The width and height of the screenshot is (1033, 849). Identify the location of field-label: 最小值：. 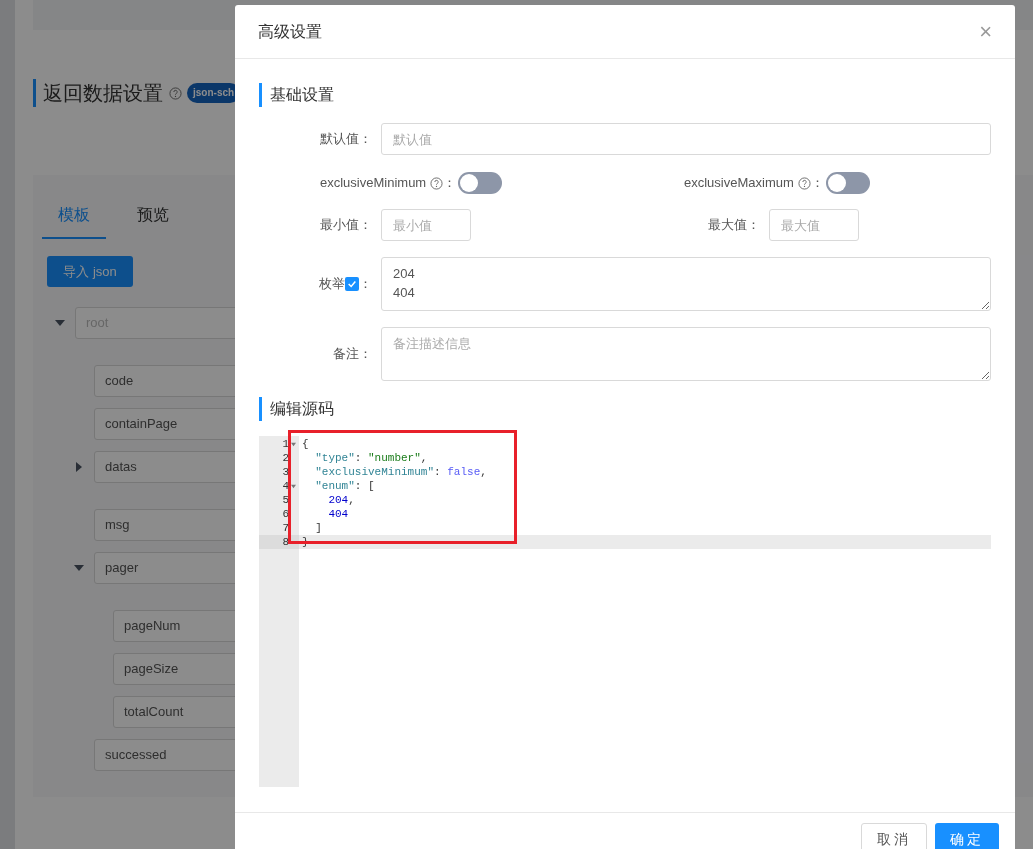
(346, 225).